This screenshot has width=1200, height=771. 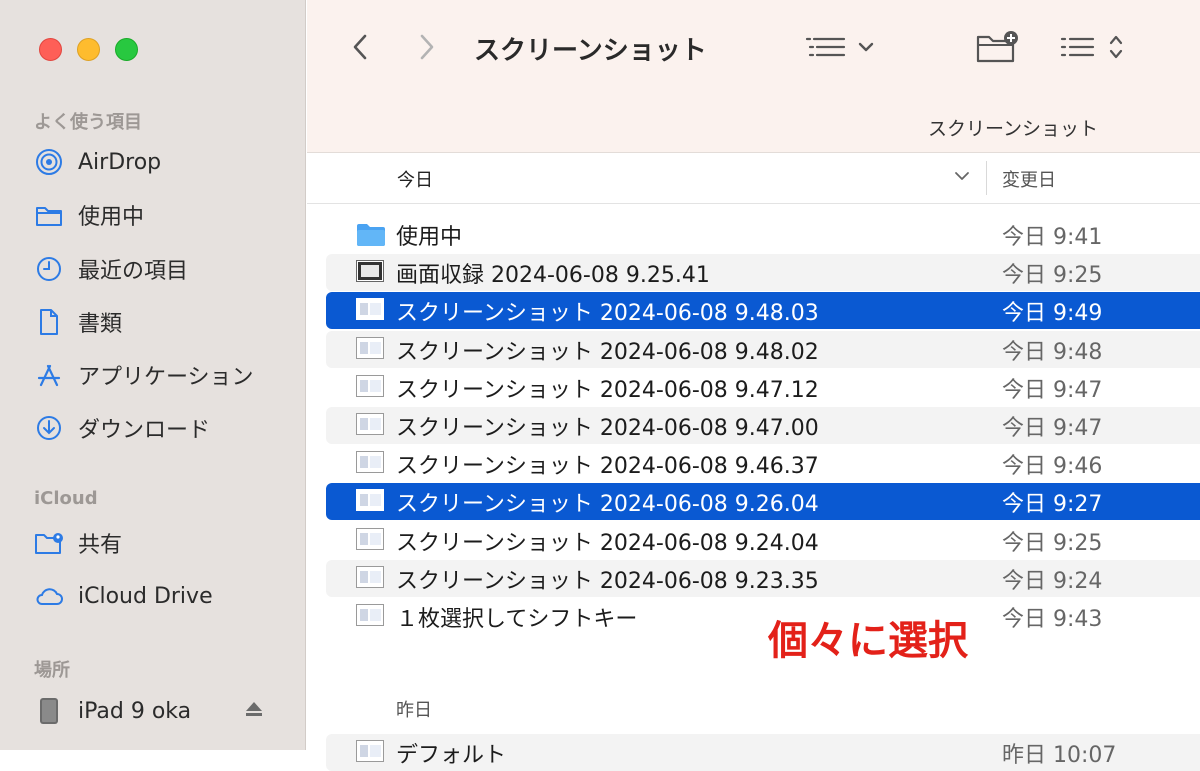 I want to click on folder-icon, so click(x=370, y=234).